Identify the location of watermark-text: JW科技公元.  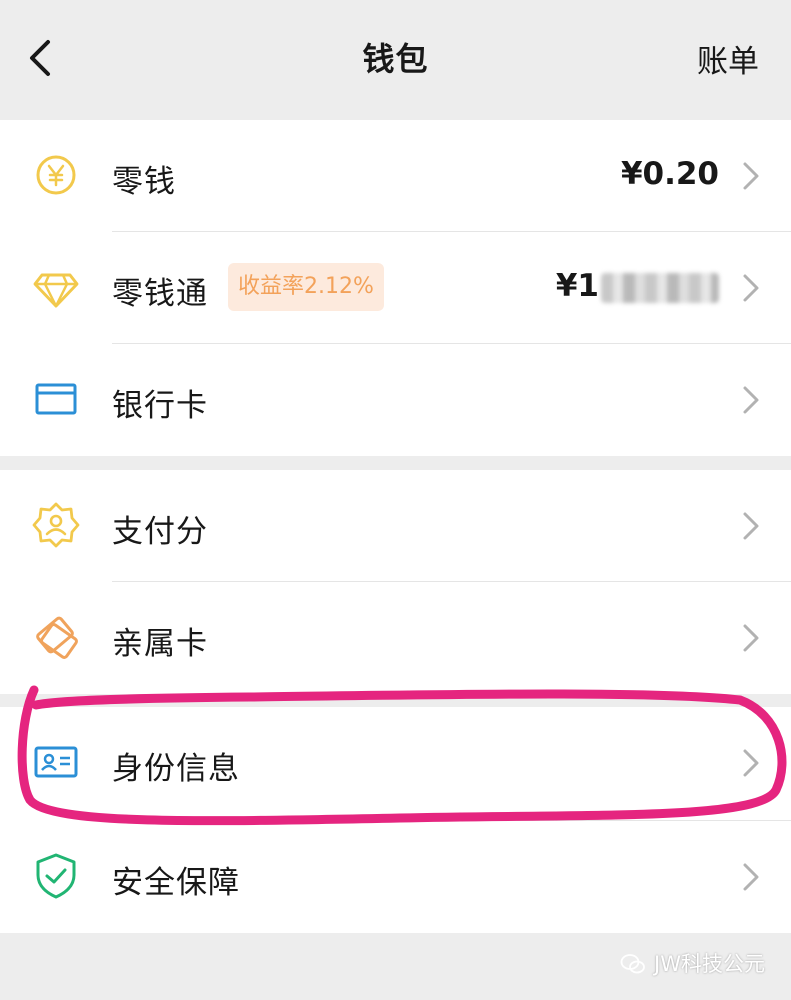
(709, 964).